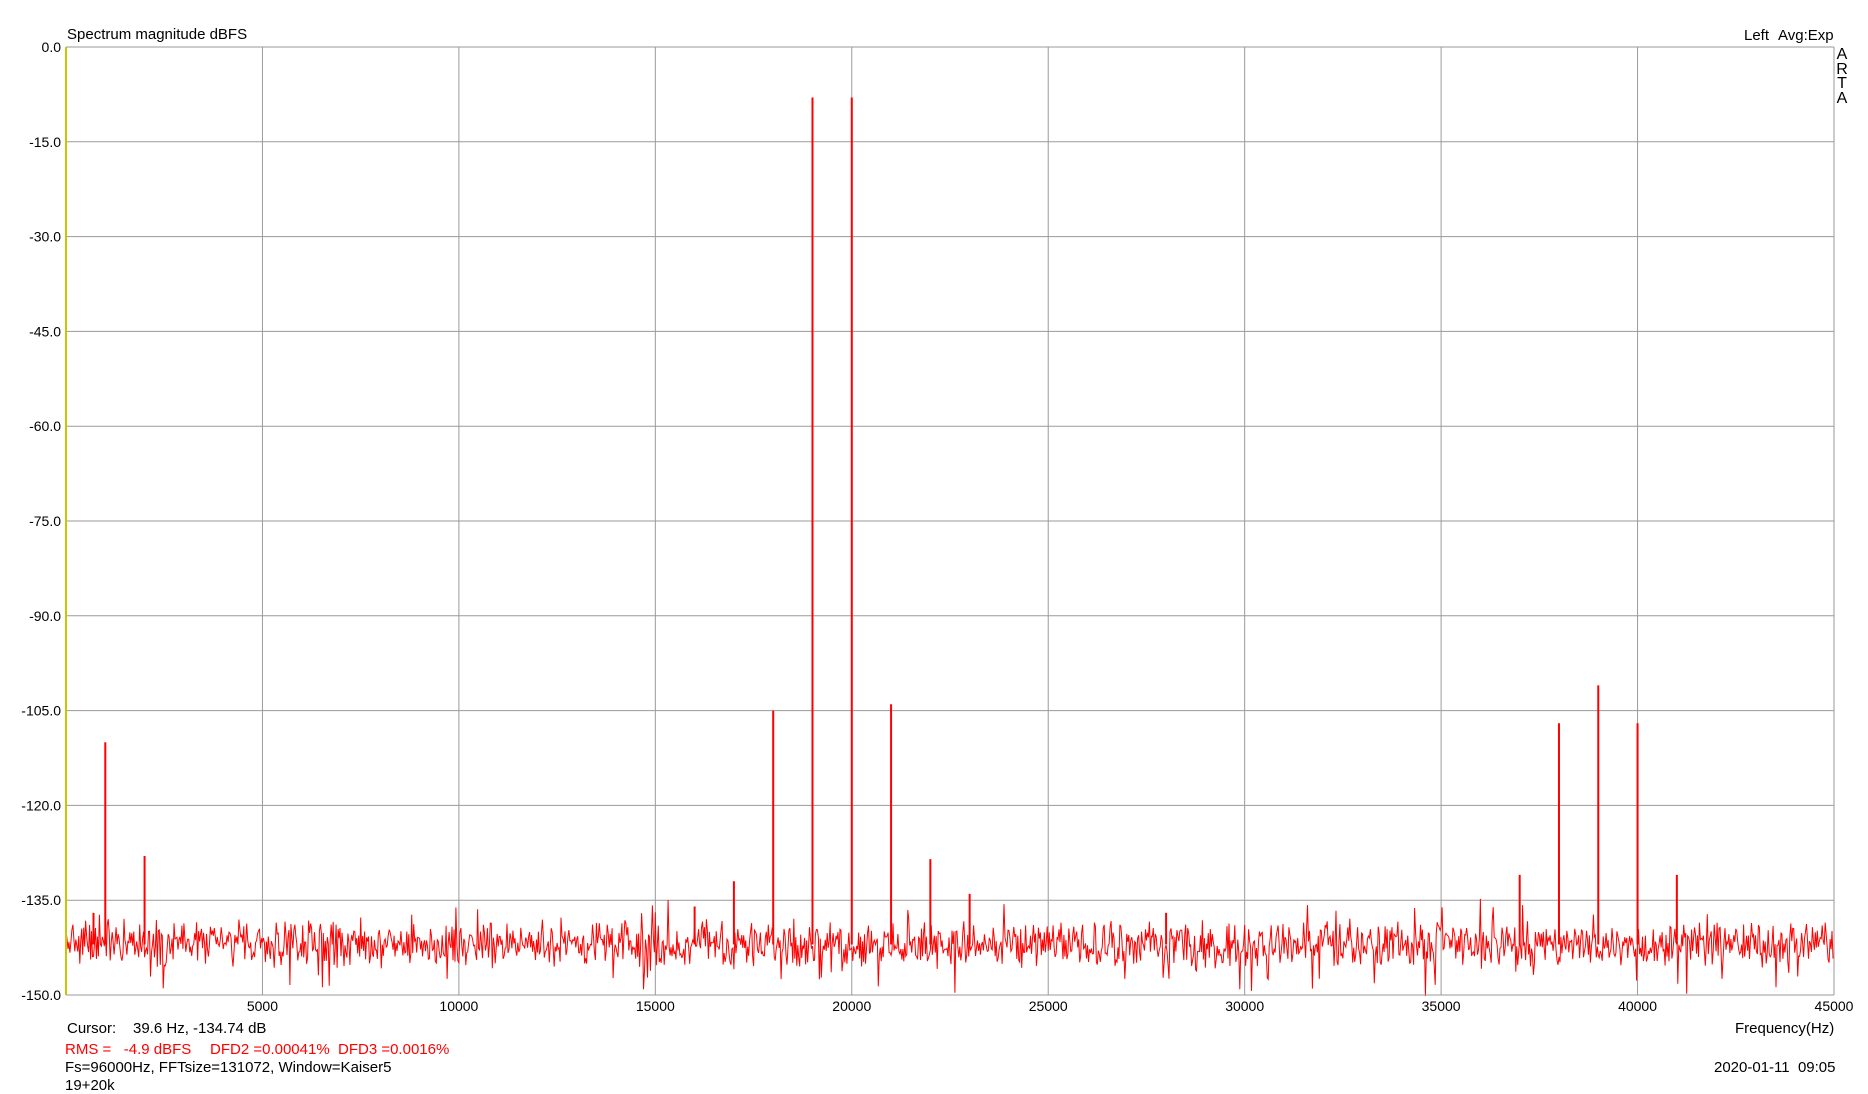 The image size is (1868, 1094). Describe the element at coordinates (45, 142) in the screenshot. I see `y-tick-label: -15.0` at that location.